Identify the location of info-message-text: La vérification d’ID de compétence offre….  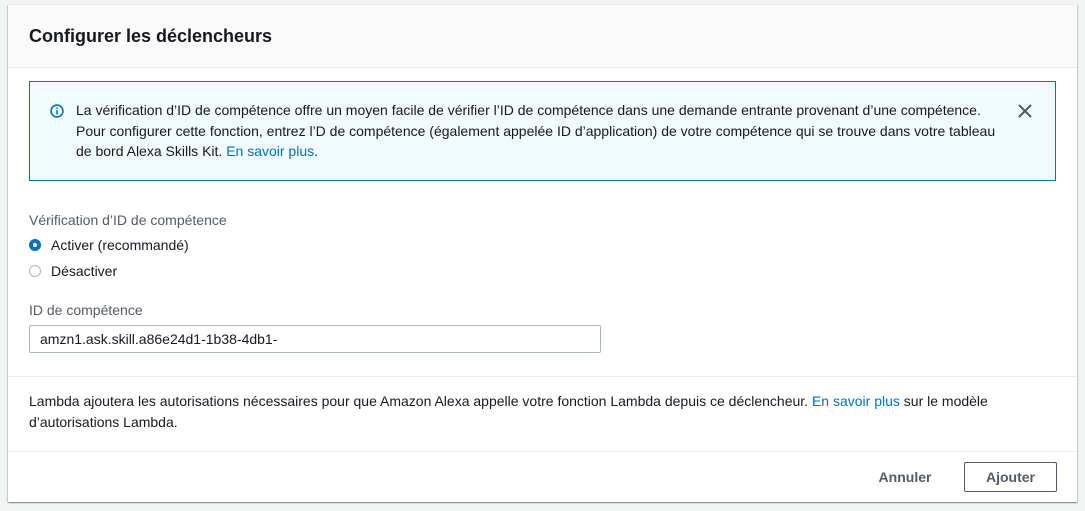
(536, 130).